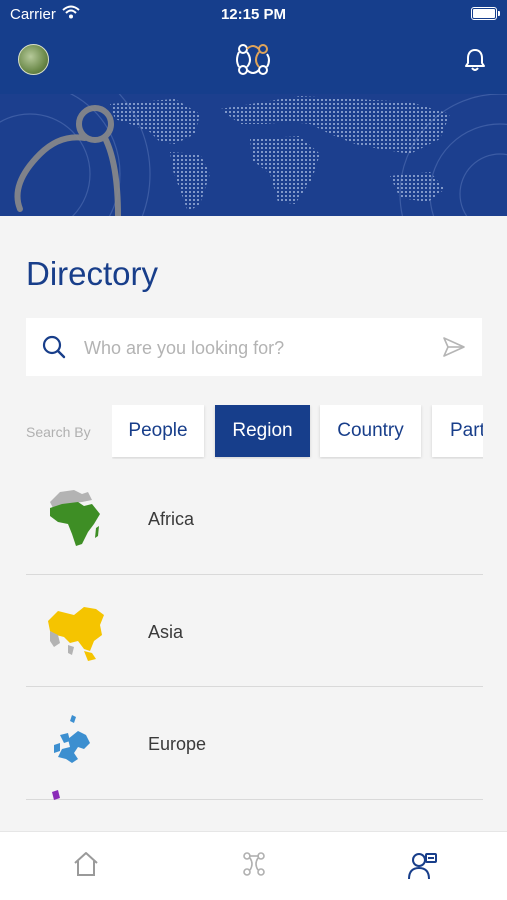 The width and height of the screenshot is (507, 900). I want to click on search-icon, so click(54, 347).